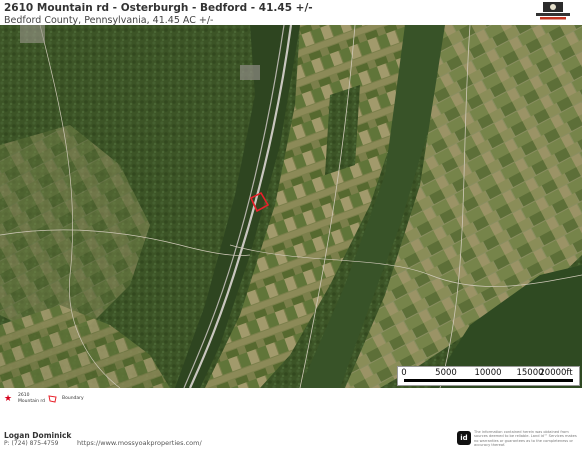 Image resolution: width=582 pixels, height=450 pixels. I want to click on property-marker-star-icon: ★, so click(8, 399).